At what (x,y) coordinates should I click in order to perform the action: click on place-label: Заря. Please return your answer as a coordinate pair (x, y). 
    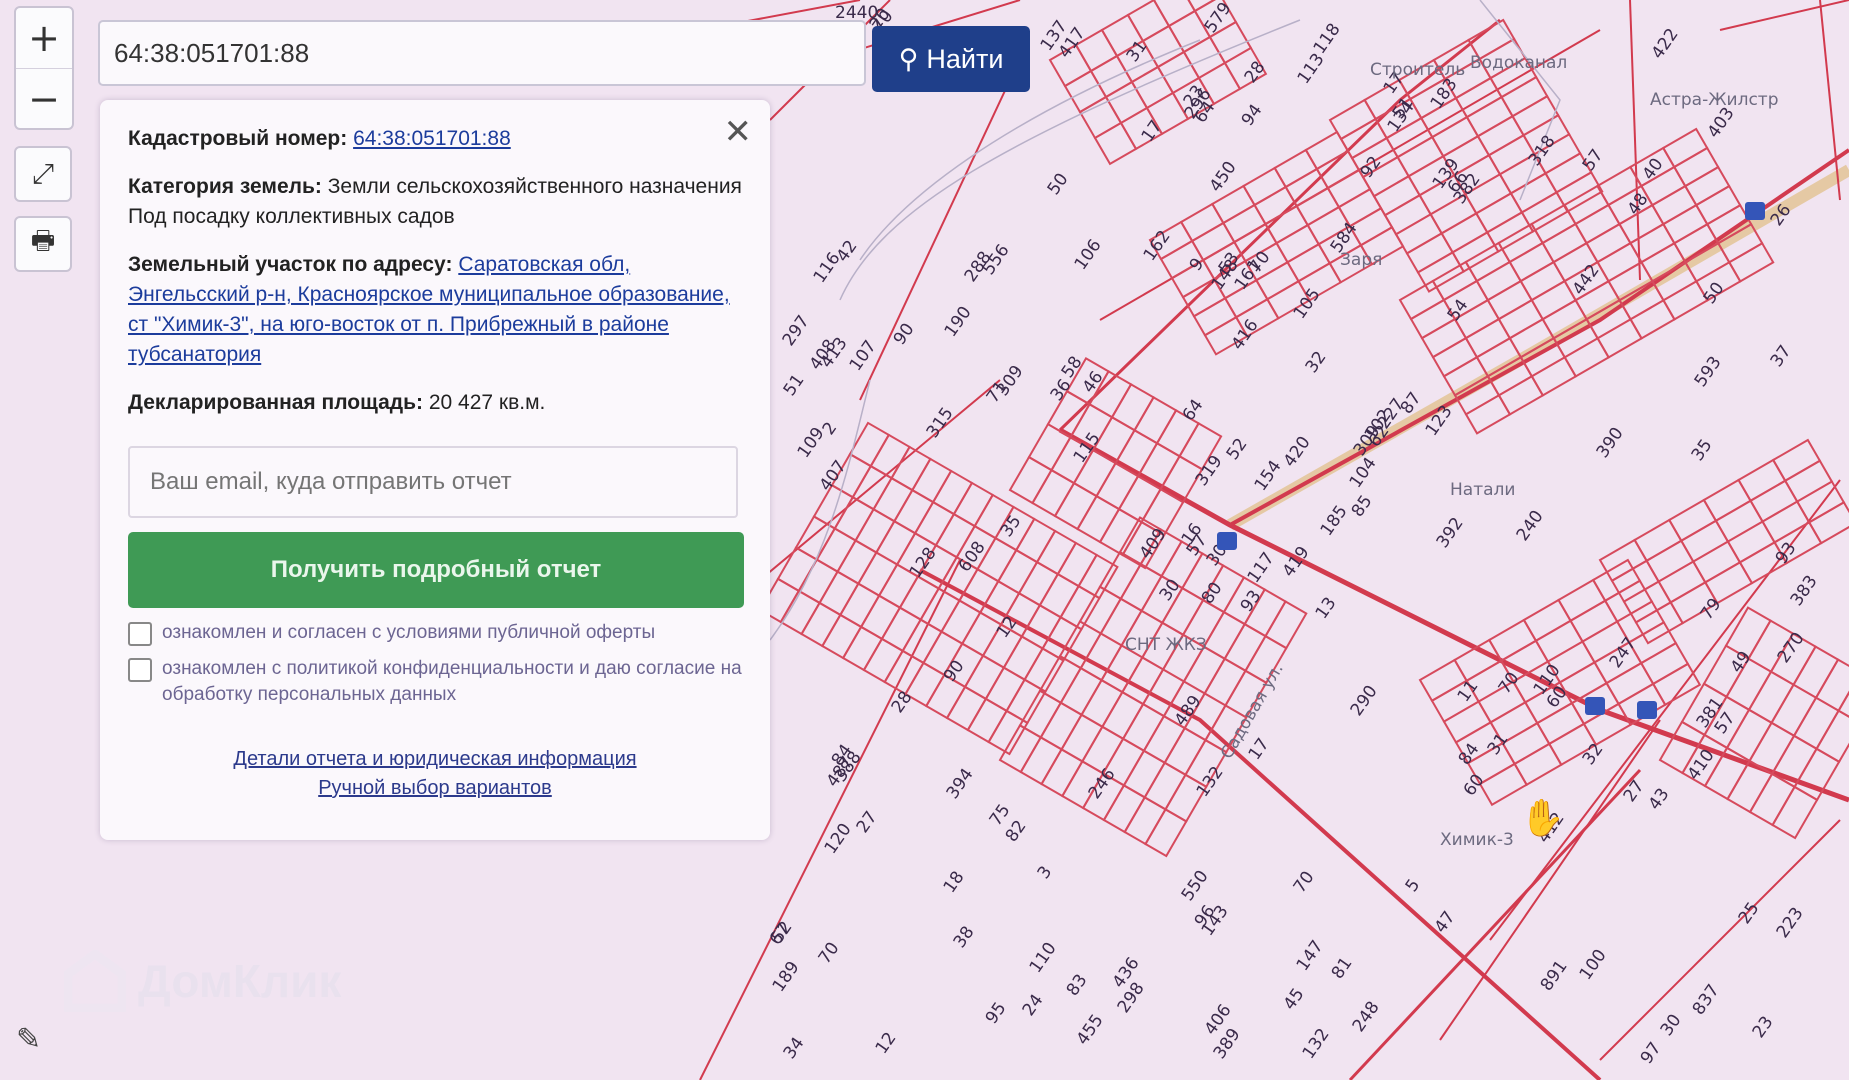
    Looking at the image, I should click on (1361, 260).